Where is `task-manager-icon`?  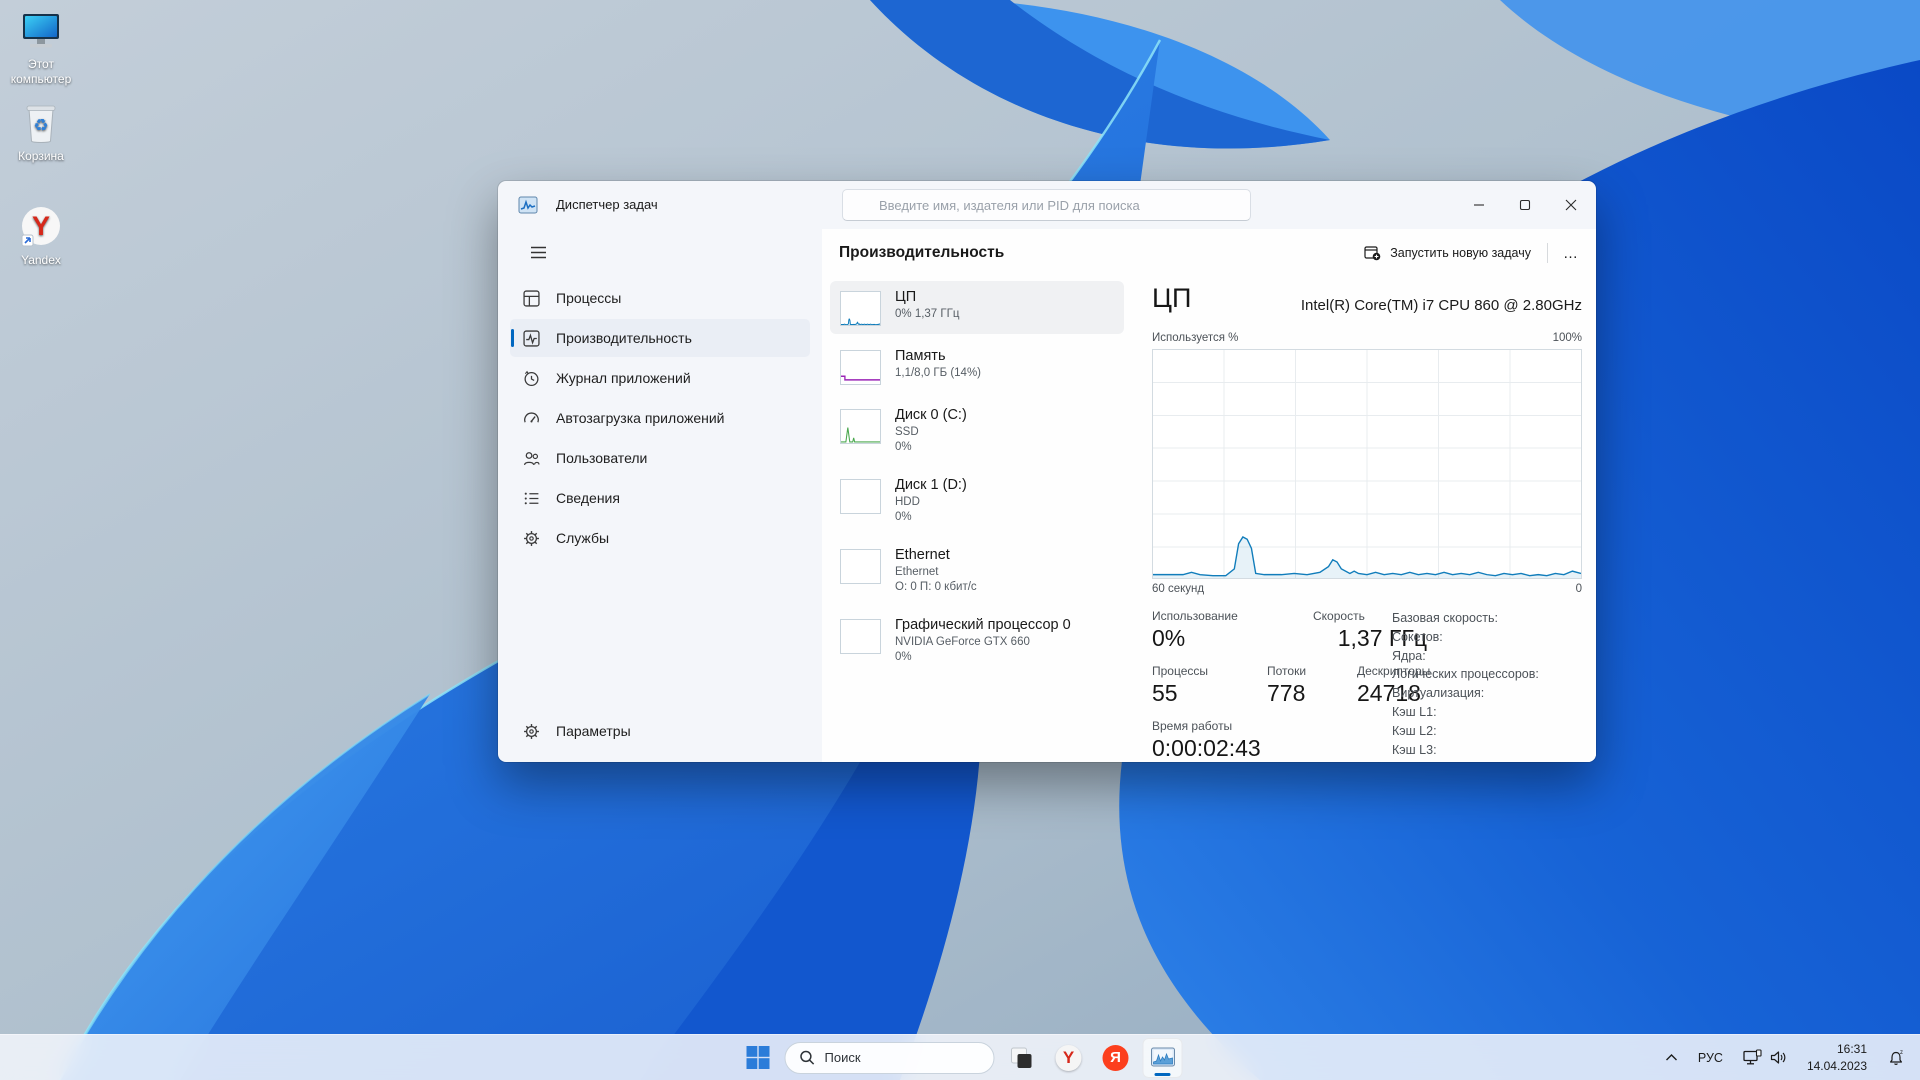
task-manager-icon is located at coordinates (1162, 1056).